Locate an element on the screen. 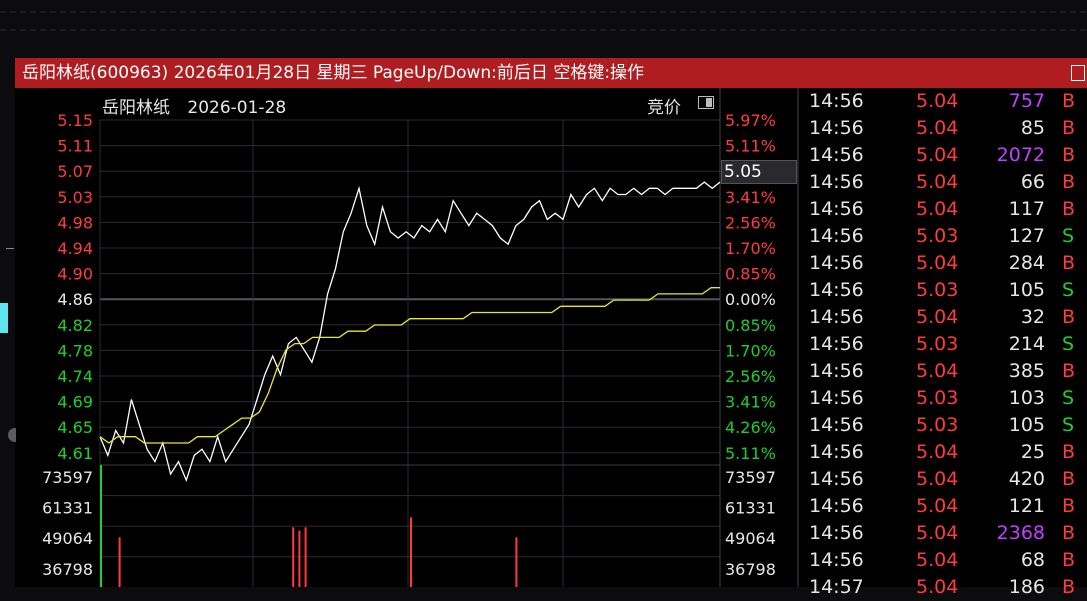  percent-axis-label: 1.70% is located at coordinates (750, 350).